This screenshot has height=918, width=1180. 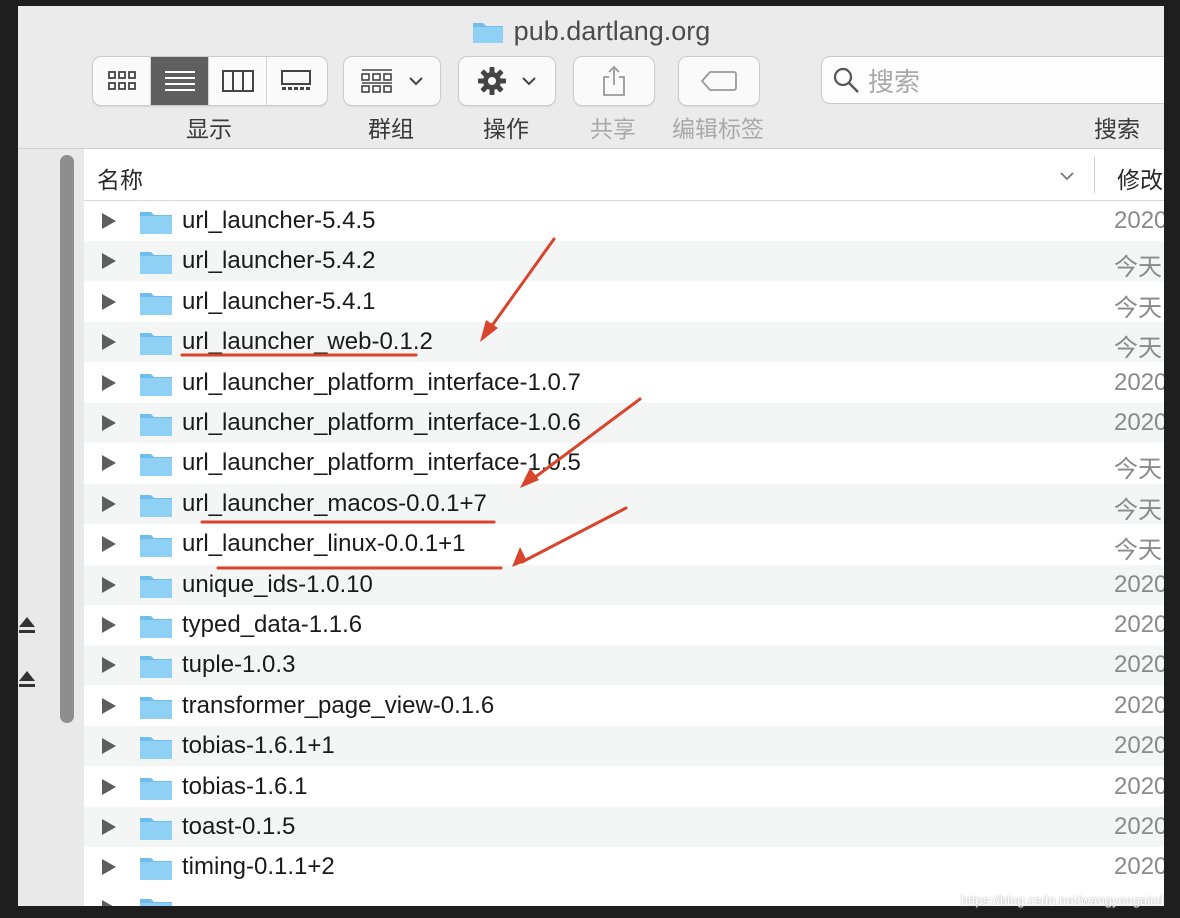 What do you see at coordinates (624, 503) in the screenshot?
I see `table-row: url_launcher_macos-0.0.1+7 今天` at bounding box center [624, 503].